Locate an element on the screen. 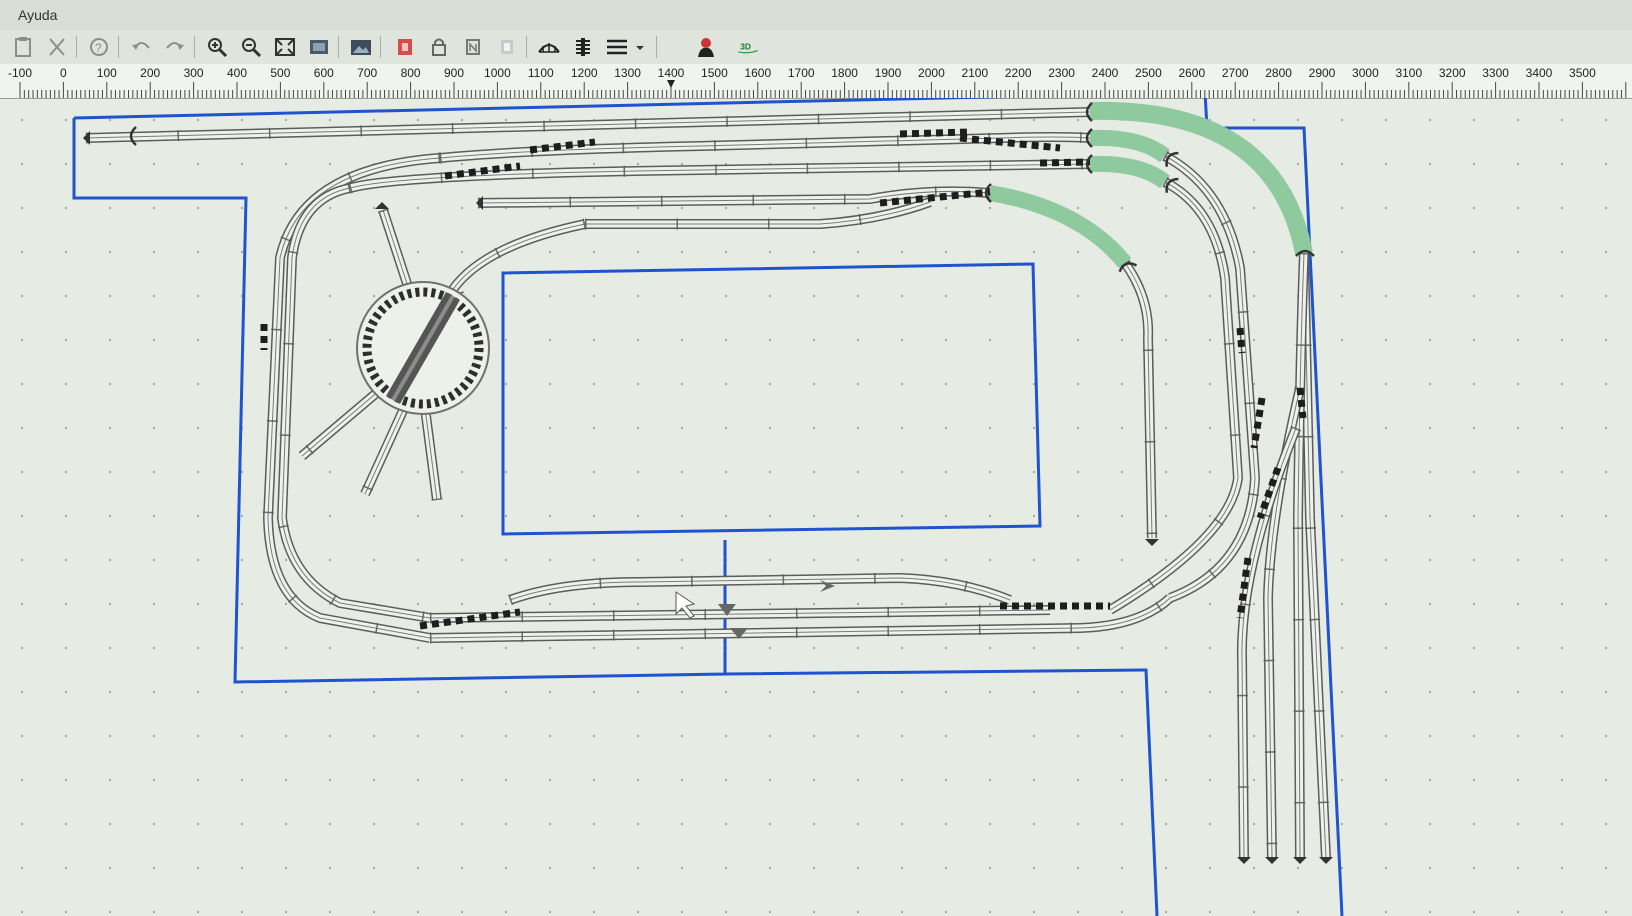 This screenshot has width=1632, height=916. ruler-label: 2300 is located at coordinates (1061, 73).